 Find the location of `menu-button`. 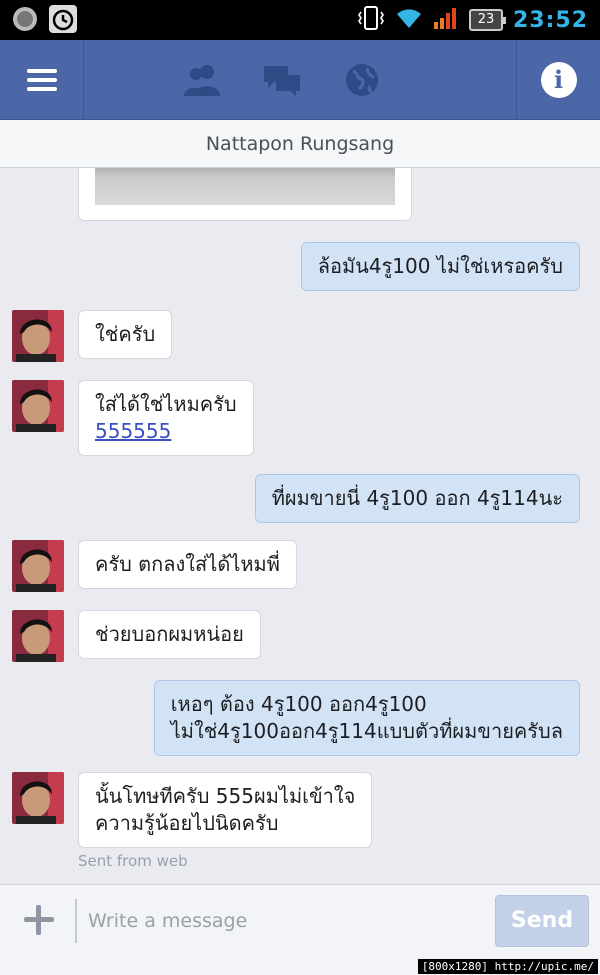

menu-button is located at coordinates (42, 80).